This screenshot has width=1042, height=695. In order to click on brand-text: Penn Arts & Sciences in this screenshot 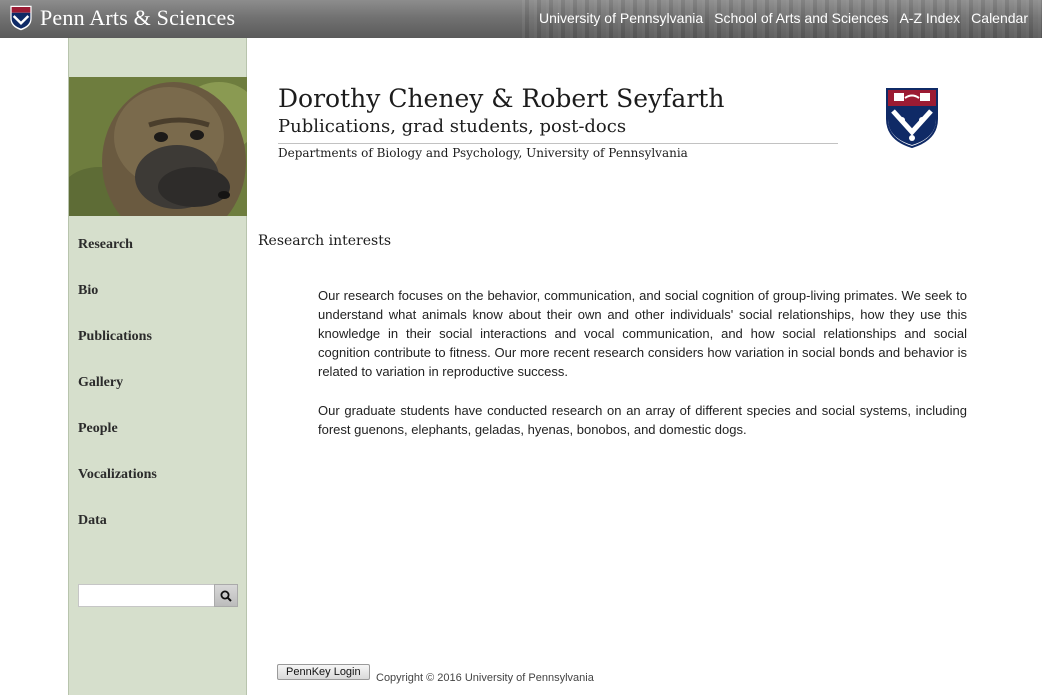, I will do `click(138, 17)`.